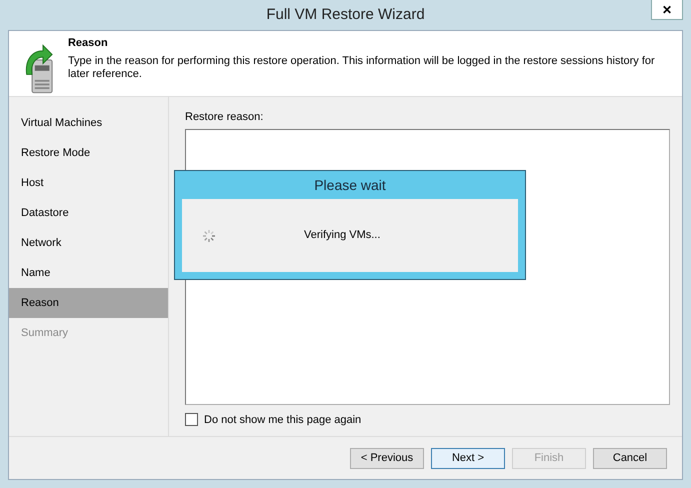 The width and height of the screenshot is (691, 488). What do you see at coordinates (350, 185) in the screenshot?
I see `dialog-title: Please wait` at bounding box center [350, 185].